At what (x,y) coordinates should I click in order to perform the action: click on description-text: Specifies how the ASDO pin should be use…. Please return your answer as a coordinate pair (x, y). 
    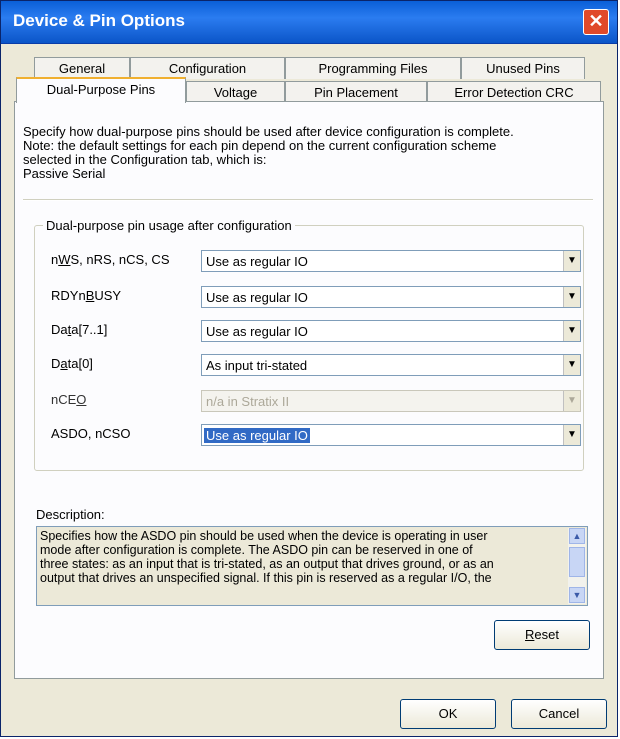
    Looking at the image, I should click on (267, 557).